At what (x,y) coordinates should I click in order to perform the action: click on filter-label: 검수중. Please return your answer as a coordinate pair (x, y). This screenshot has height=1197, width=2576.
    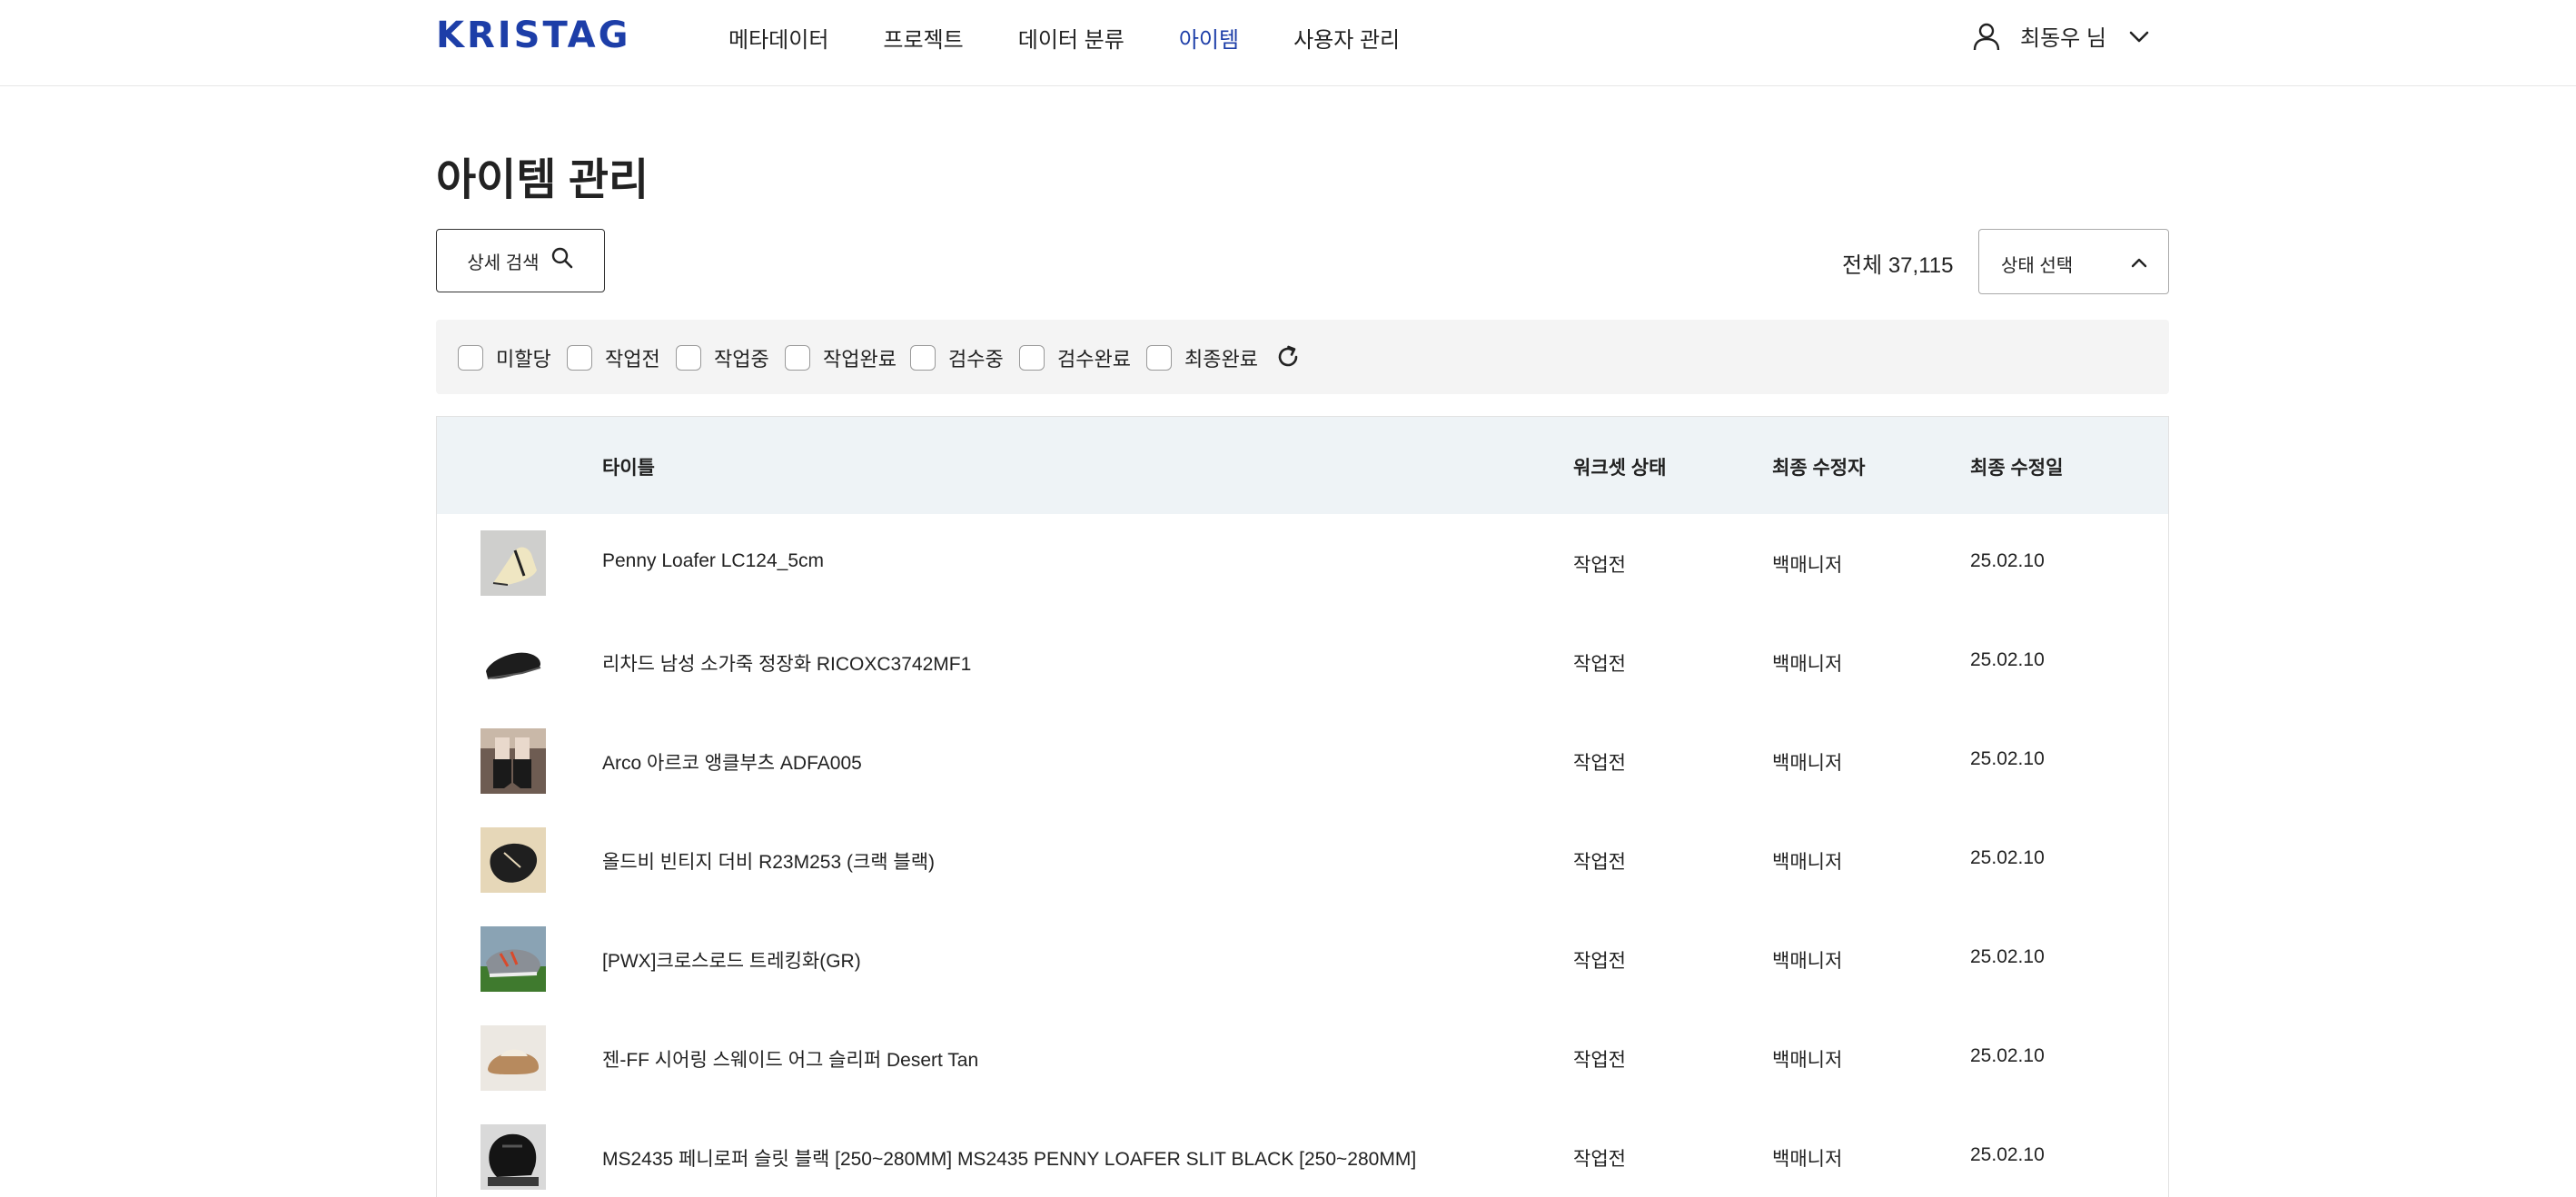
    Looking at the image, I should click on (976, 359).